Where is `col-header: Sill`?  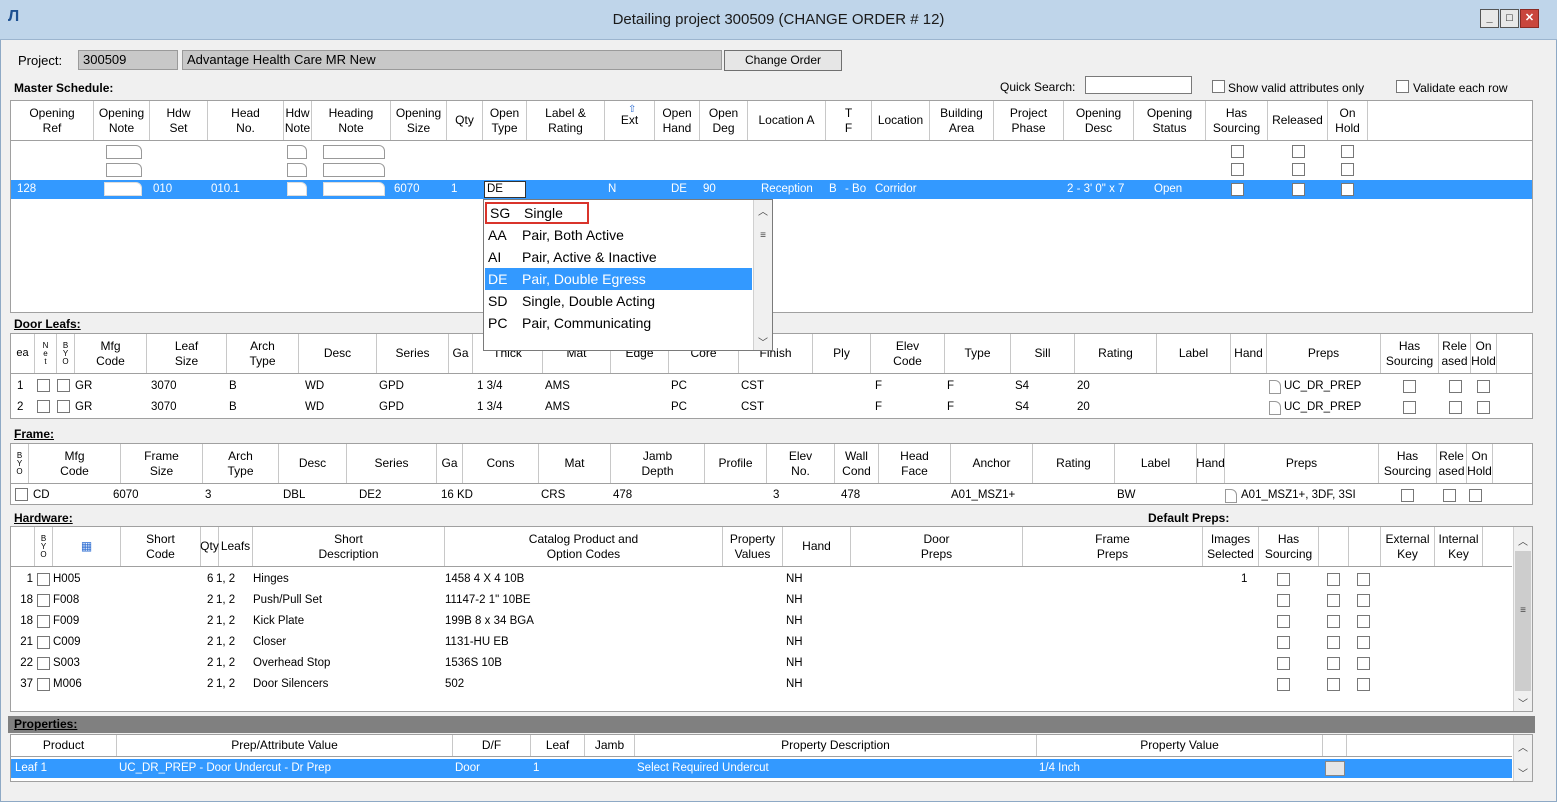 col-header: Sill is located at coordinates (1043, 353).